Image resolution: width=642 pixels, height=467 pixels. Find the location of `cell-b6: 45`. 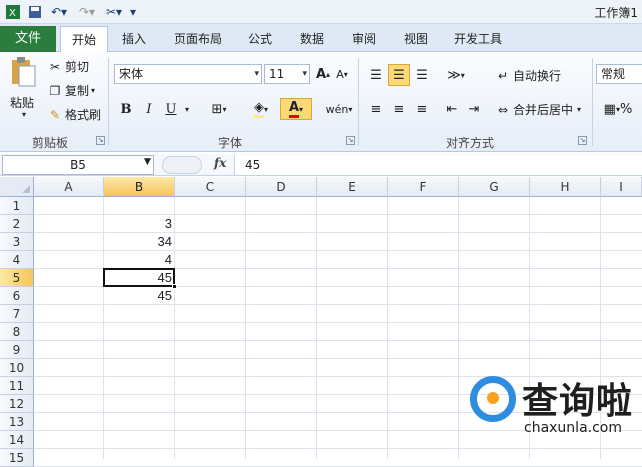

cell-b6: 45 is located at coordinates (139, 296).